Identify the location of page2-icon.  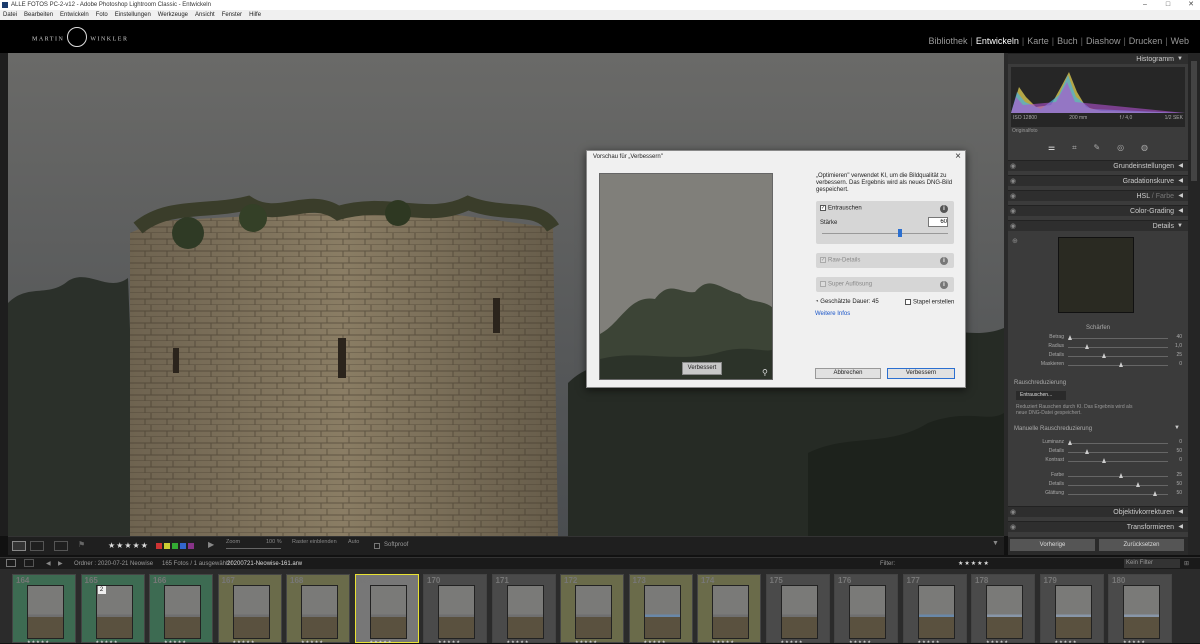
(29, 563).